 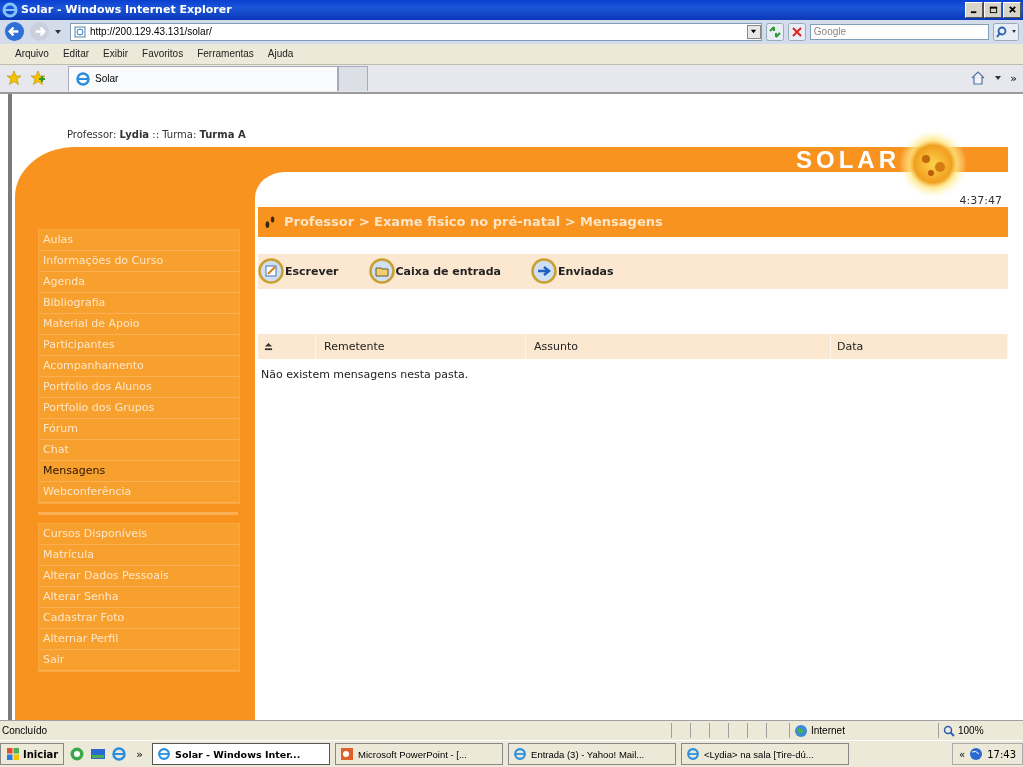 What do you see at coordinates (76, 54) in the screenshot?
I see `menu-item: Editar` at bounding box center [76, 54].